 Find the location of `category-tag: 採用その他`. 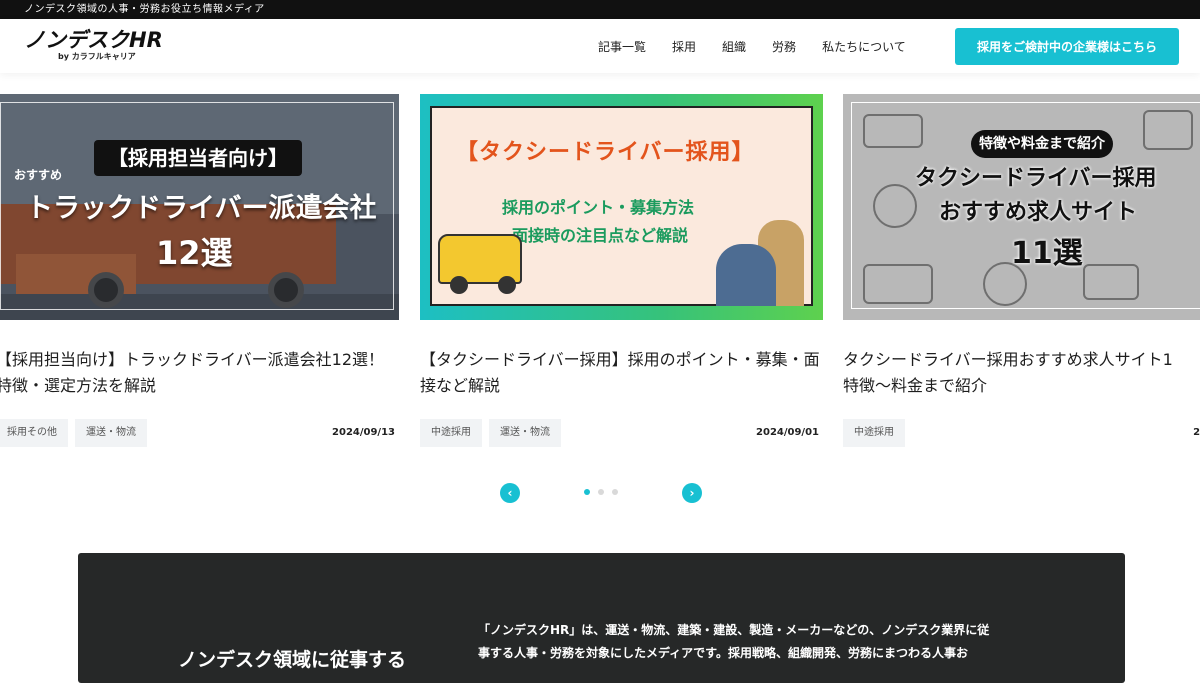

category-tag: 採用その他 is located at coordinates (34, 433).